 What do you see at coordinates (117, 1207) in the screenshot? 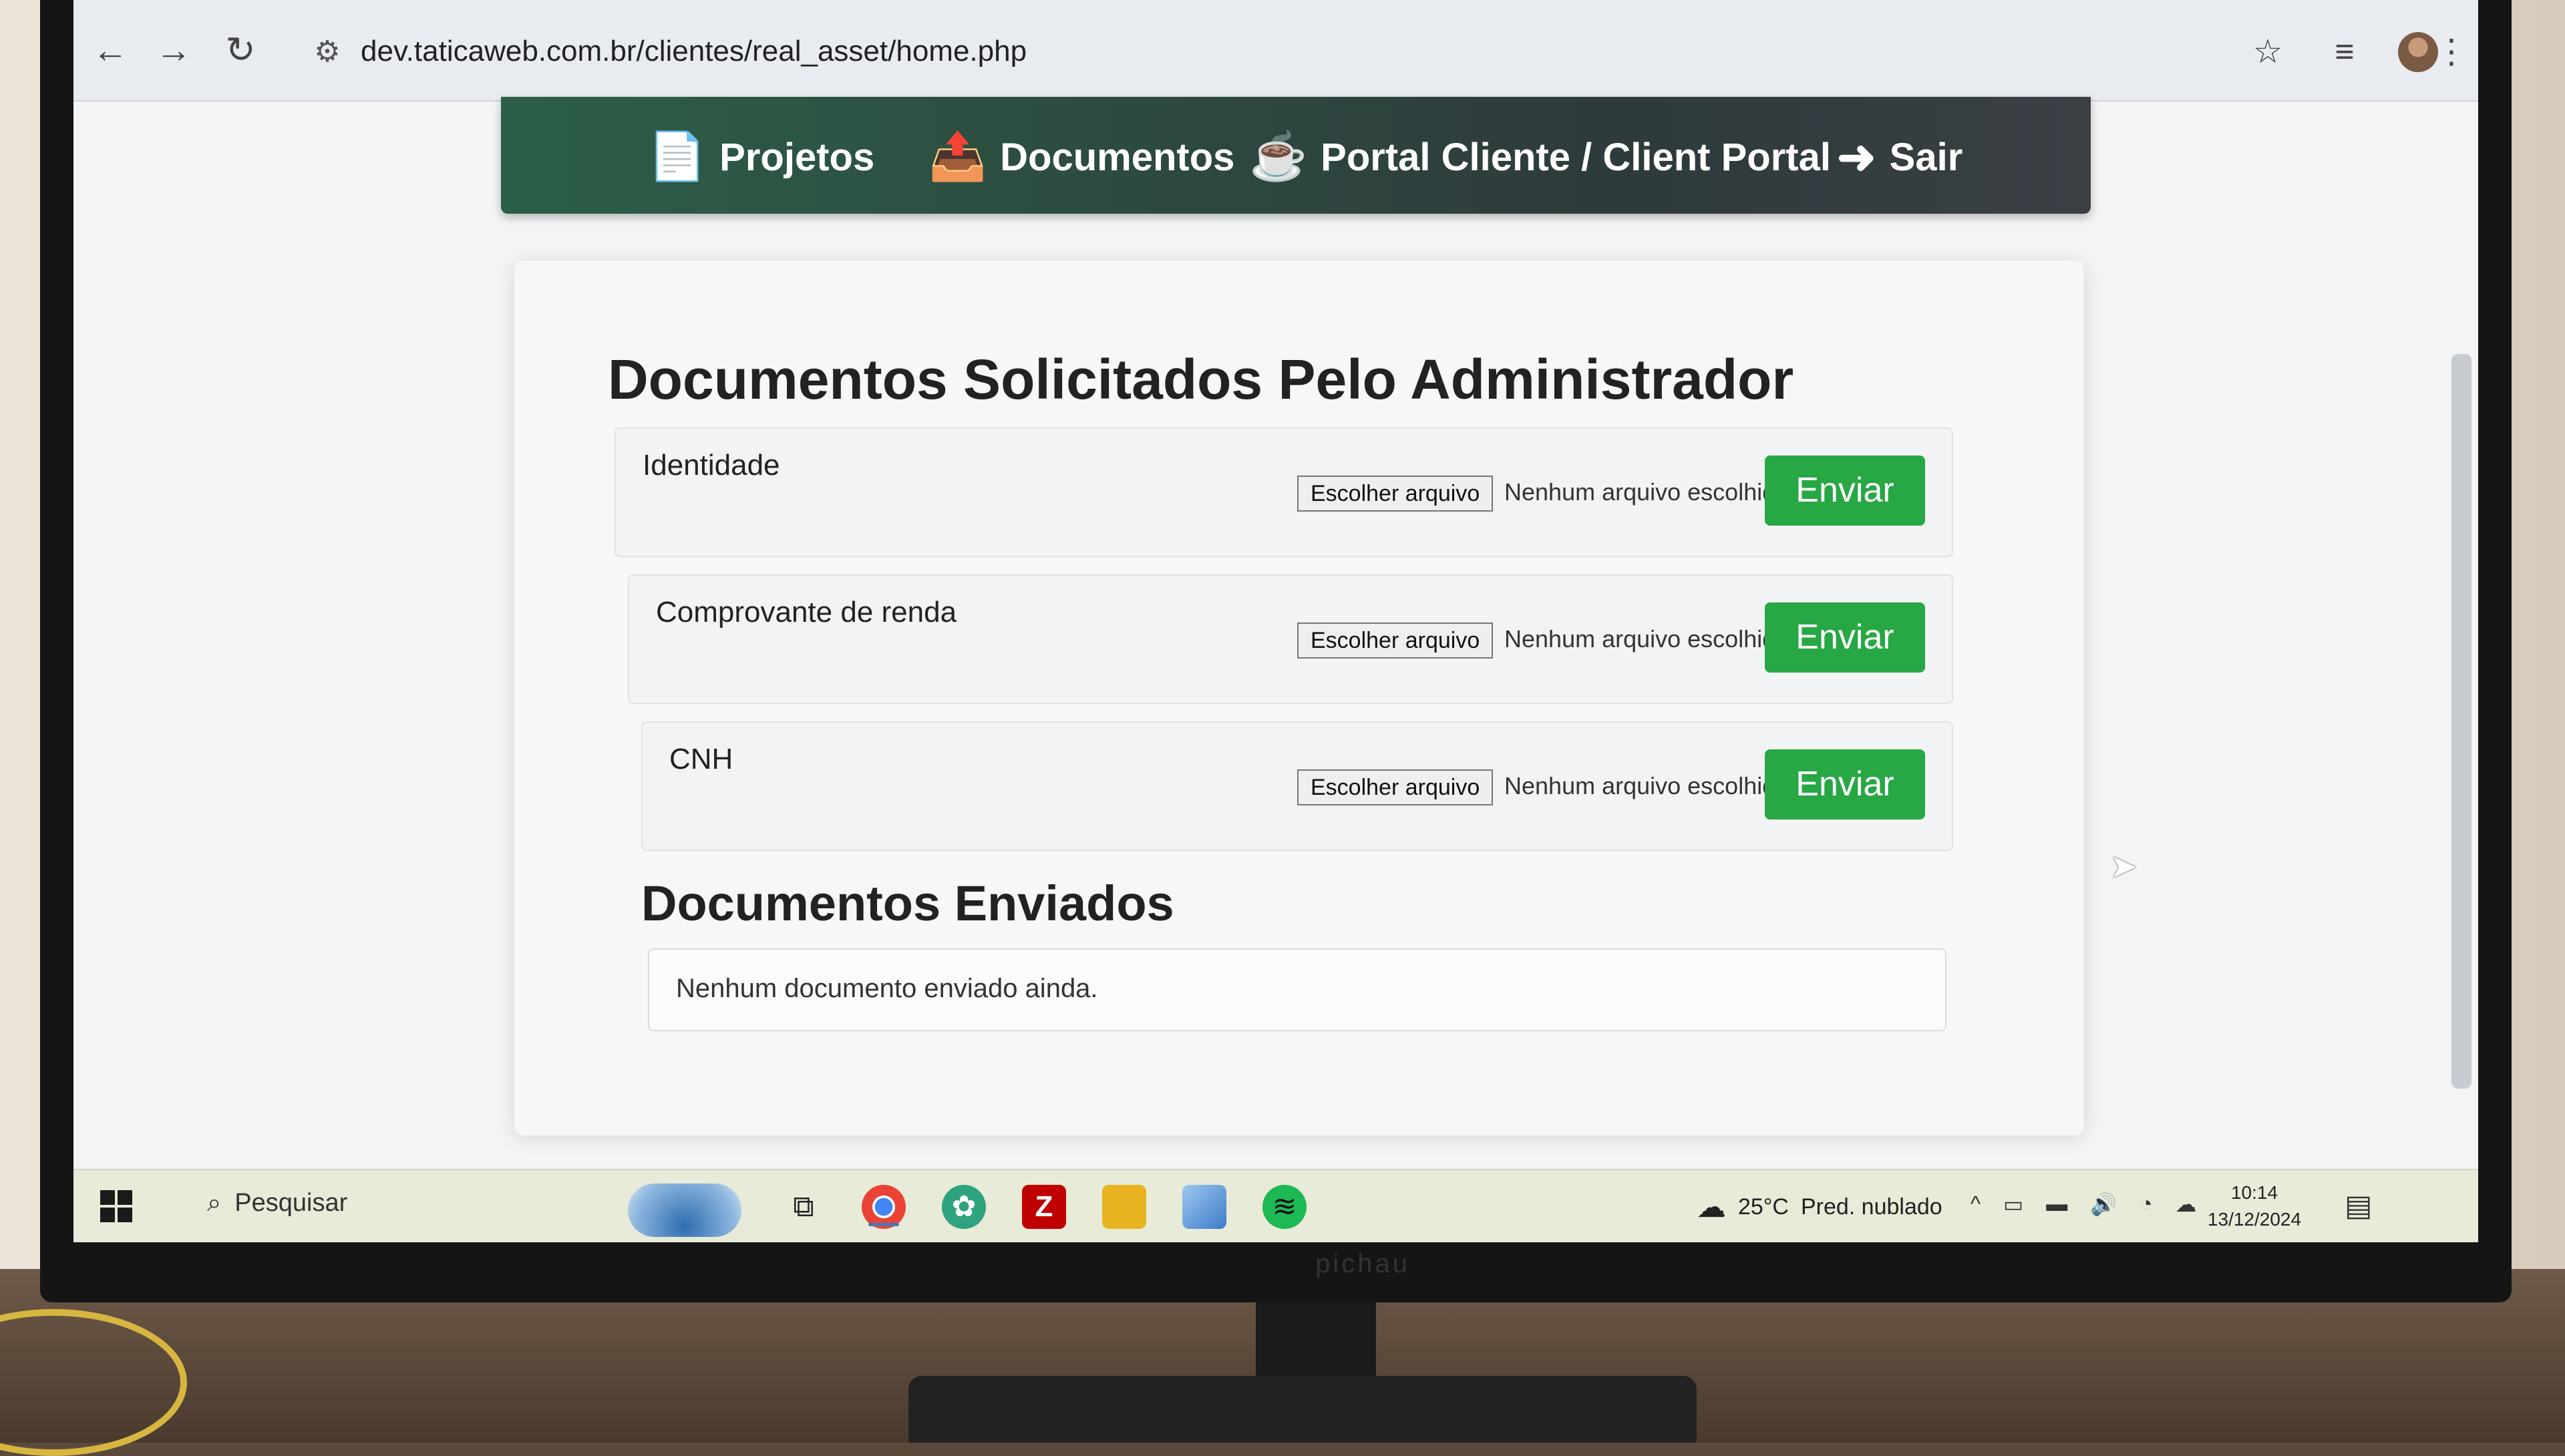
I see `start-button` at bounding box center [117, 1207].